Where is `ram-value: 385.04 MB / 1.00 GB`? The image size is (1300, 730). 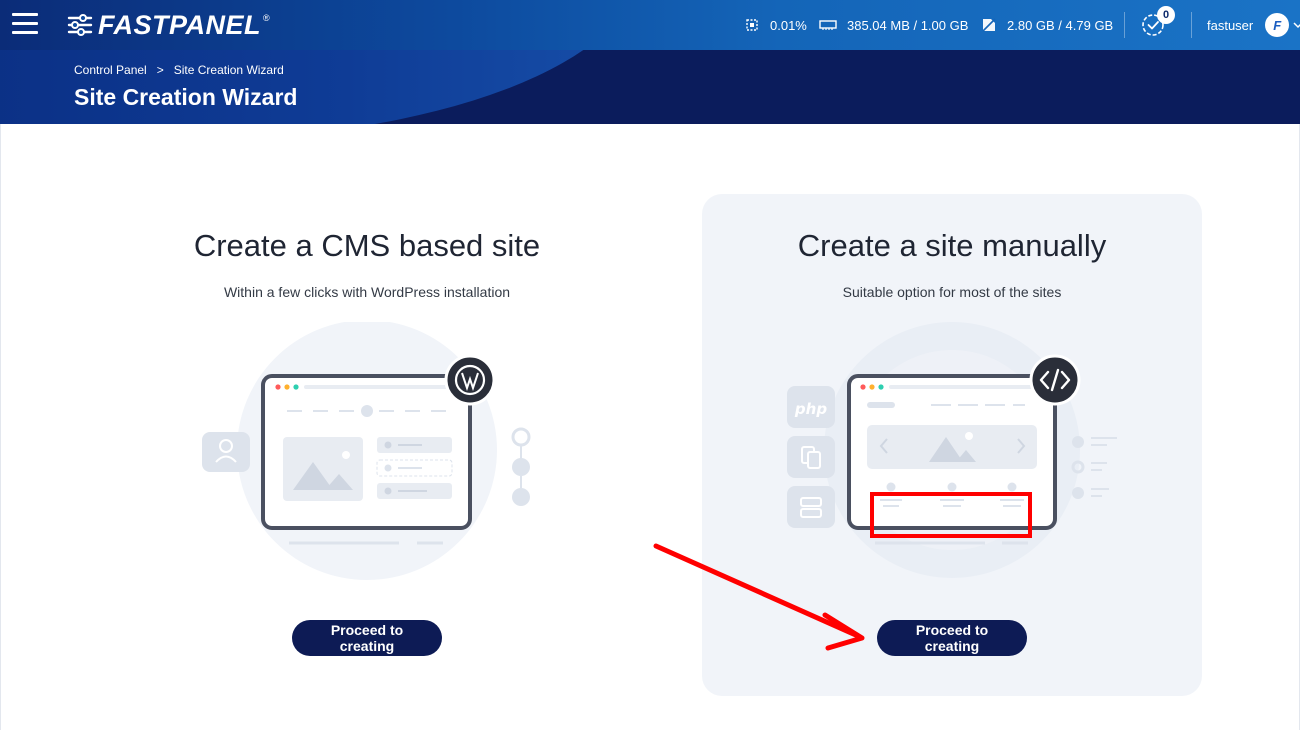 ram-value: 385.04 MB / 1.00 GB is located at coordinates (908, 25).